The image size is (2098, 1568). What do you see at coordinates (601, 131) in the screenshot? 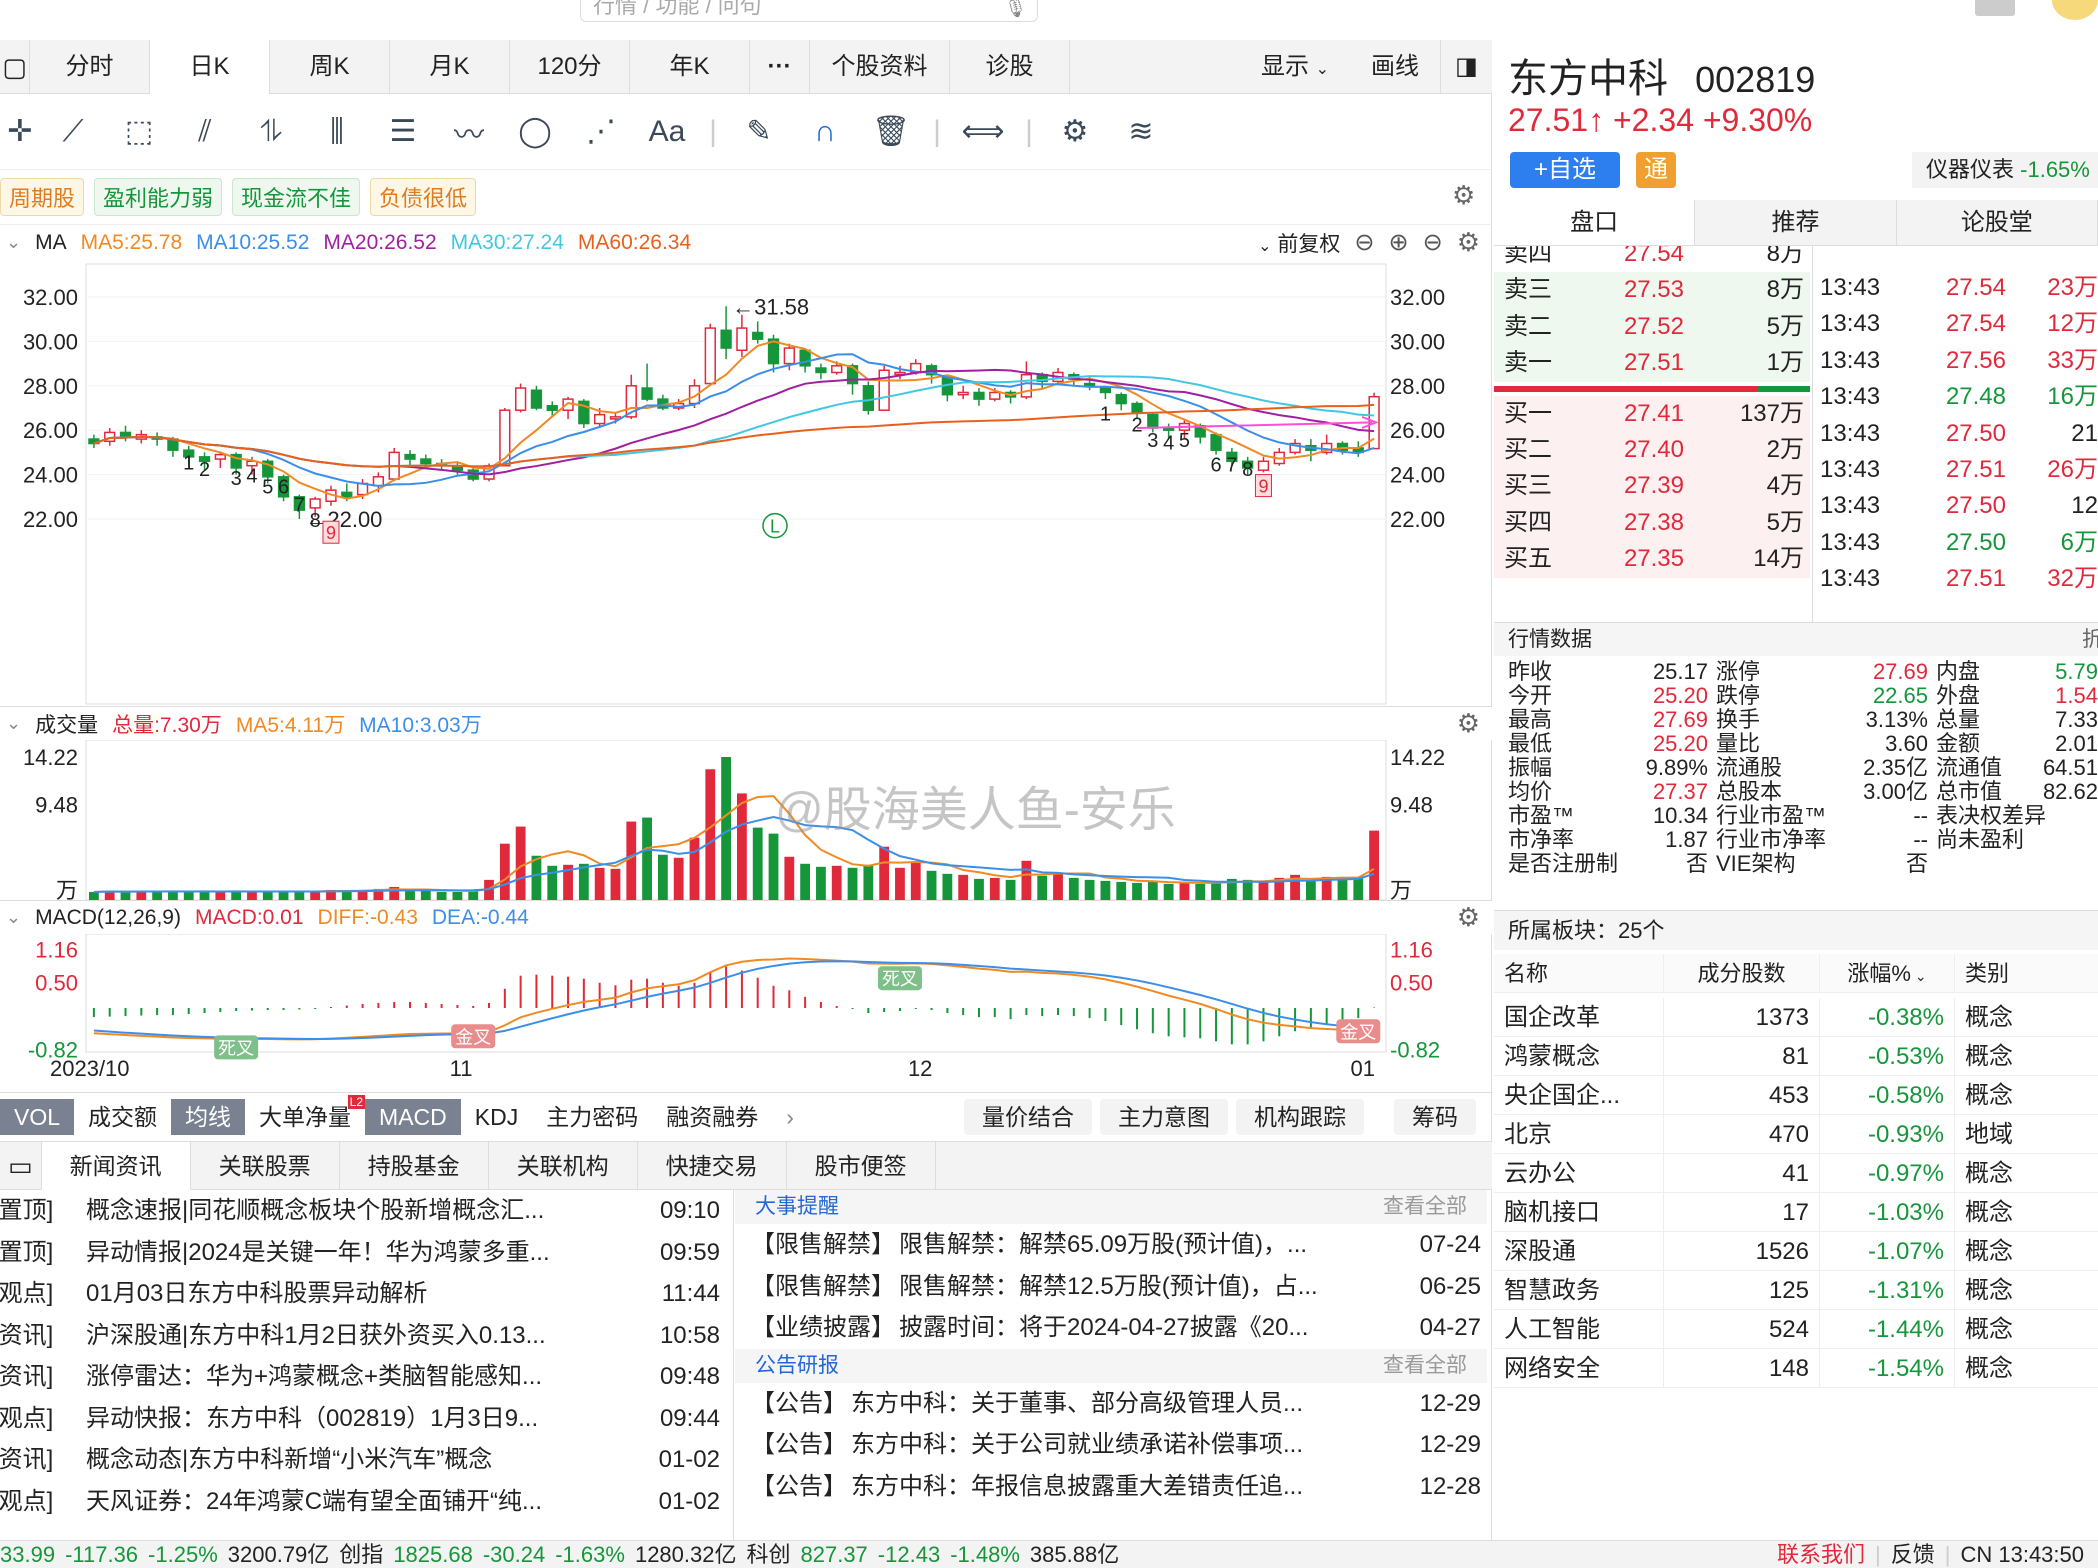
I see `gann-tool-icon: ⋰` at bounding box center [601, 131].